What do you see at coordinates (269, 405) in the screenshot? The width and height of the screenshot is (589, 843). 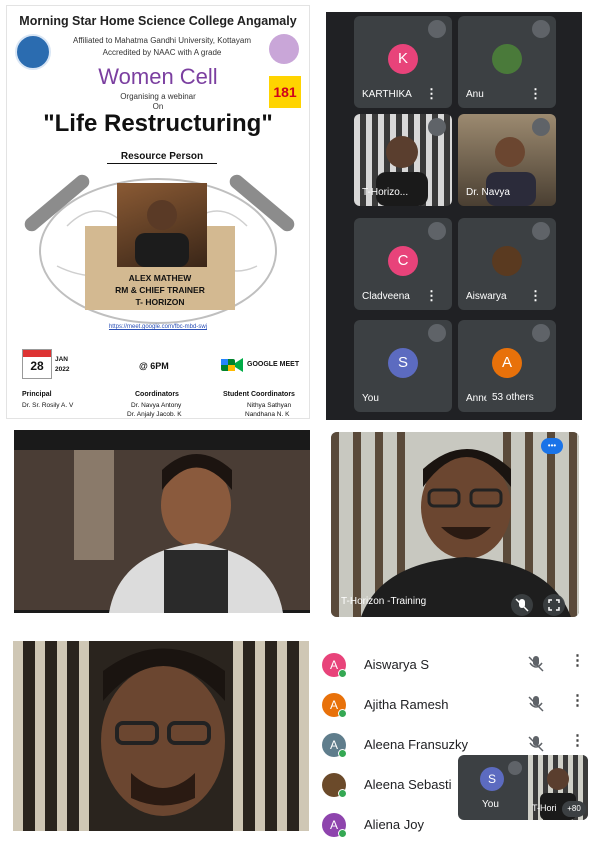 I see `student-coordinator-1: Nithya Sathyan` at bounding box center [269, 405].